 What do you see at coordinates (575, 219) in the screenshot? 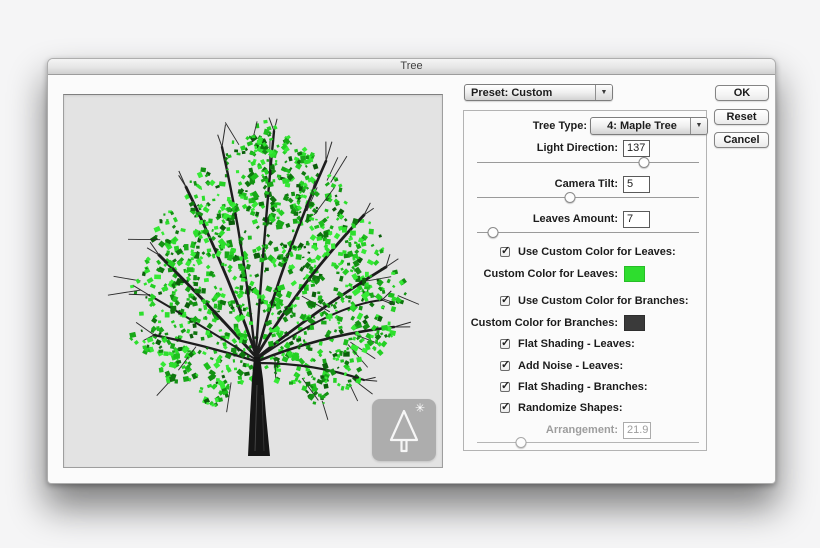
I see `leaves-amount-label: Leaves Amount:` at bounding box center [575, 219].